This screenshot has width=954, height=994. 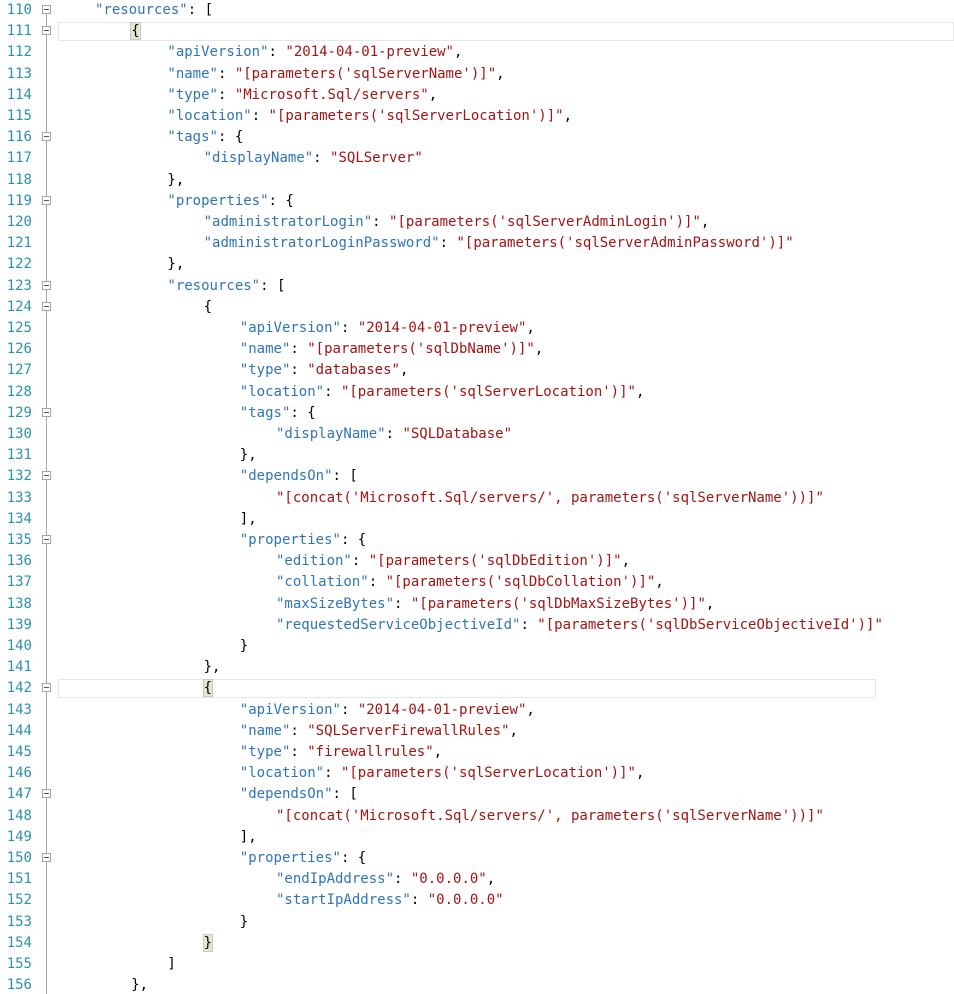 I want to click on code-line: 131},, so click(x=477, y=455).